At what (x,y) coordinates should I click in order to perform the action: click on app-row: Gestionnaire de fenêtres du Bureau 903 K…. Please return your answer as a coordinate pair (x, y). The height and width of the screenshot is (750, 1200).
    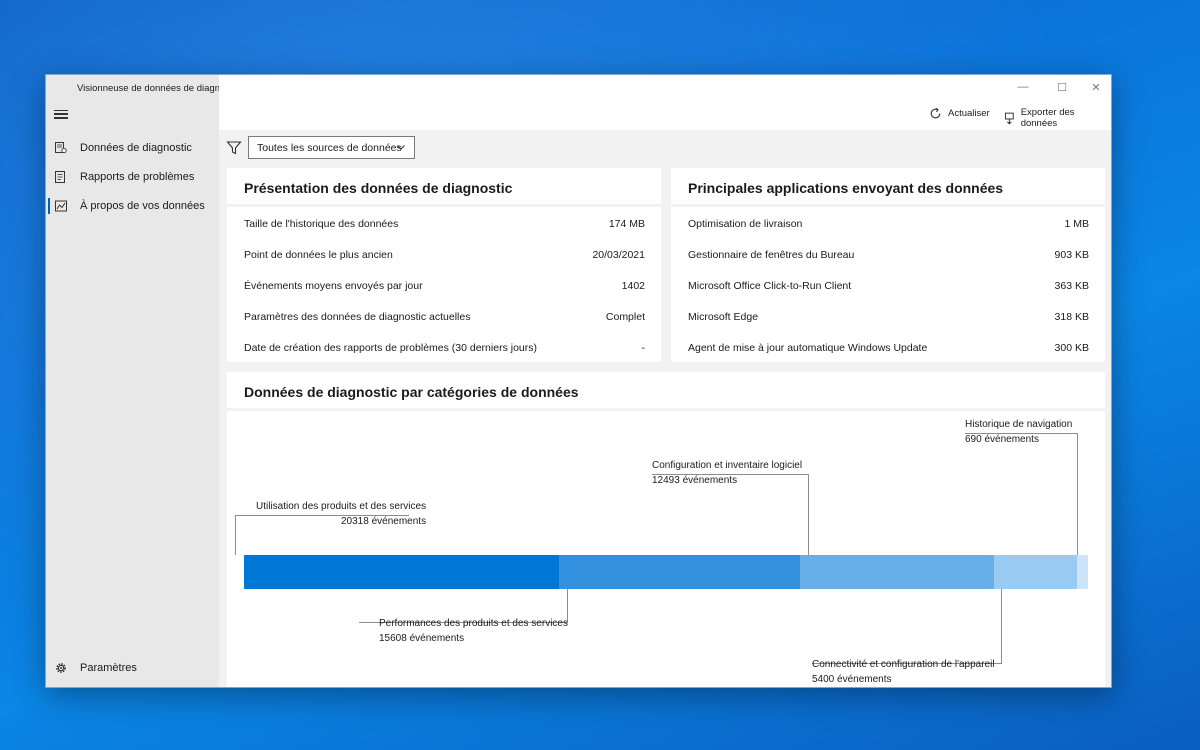
    Looking at the image, I should click on (888, 255).